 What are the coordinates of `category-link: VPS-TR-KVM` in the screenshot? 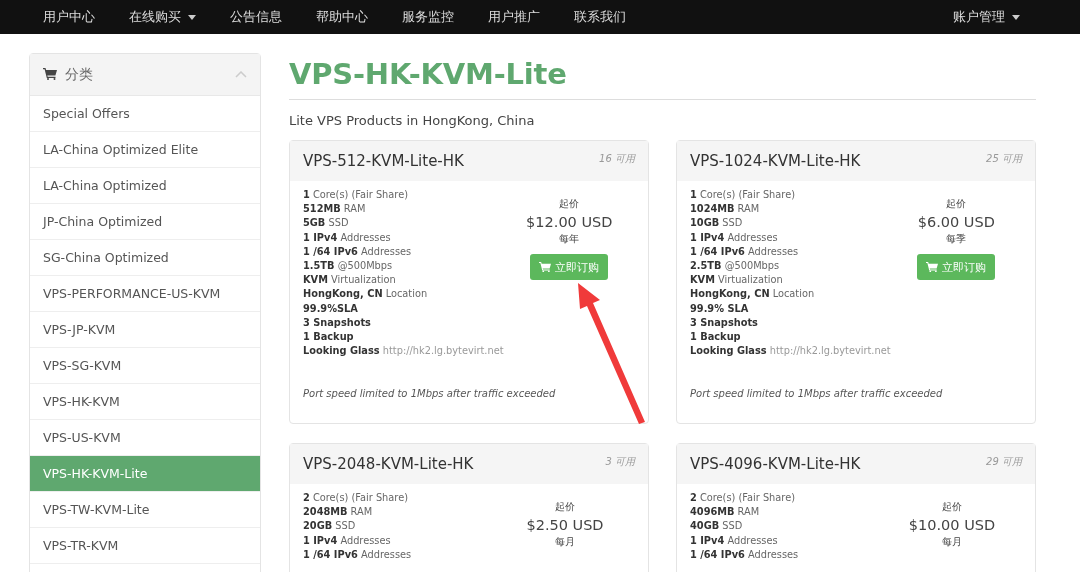 It's located at (145, 546).